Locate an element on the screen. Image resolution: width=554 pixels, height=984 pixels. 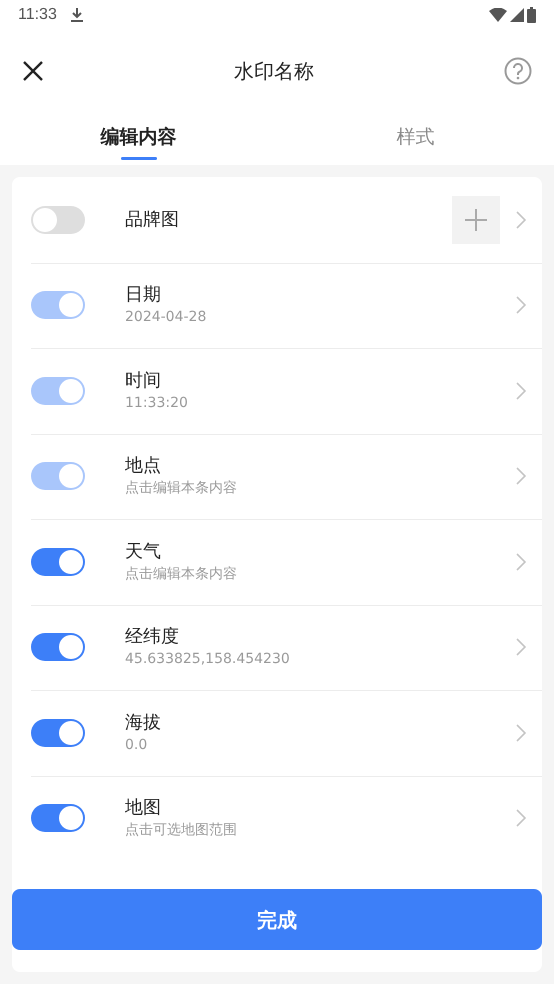
item-subtitle: 2024-04-28 is located at coordinates (166, 318).